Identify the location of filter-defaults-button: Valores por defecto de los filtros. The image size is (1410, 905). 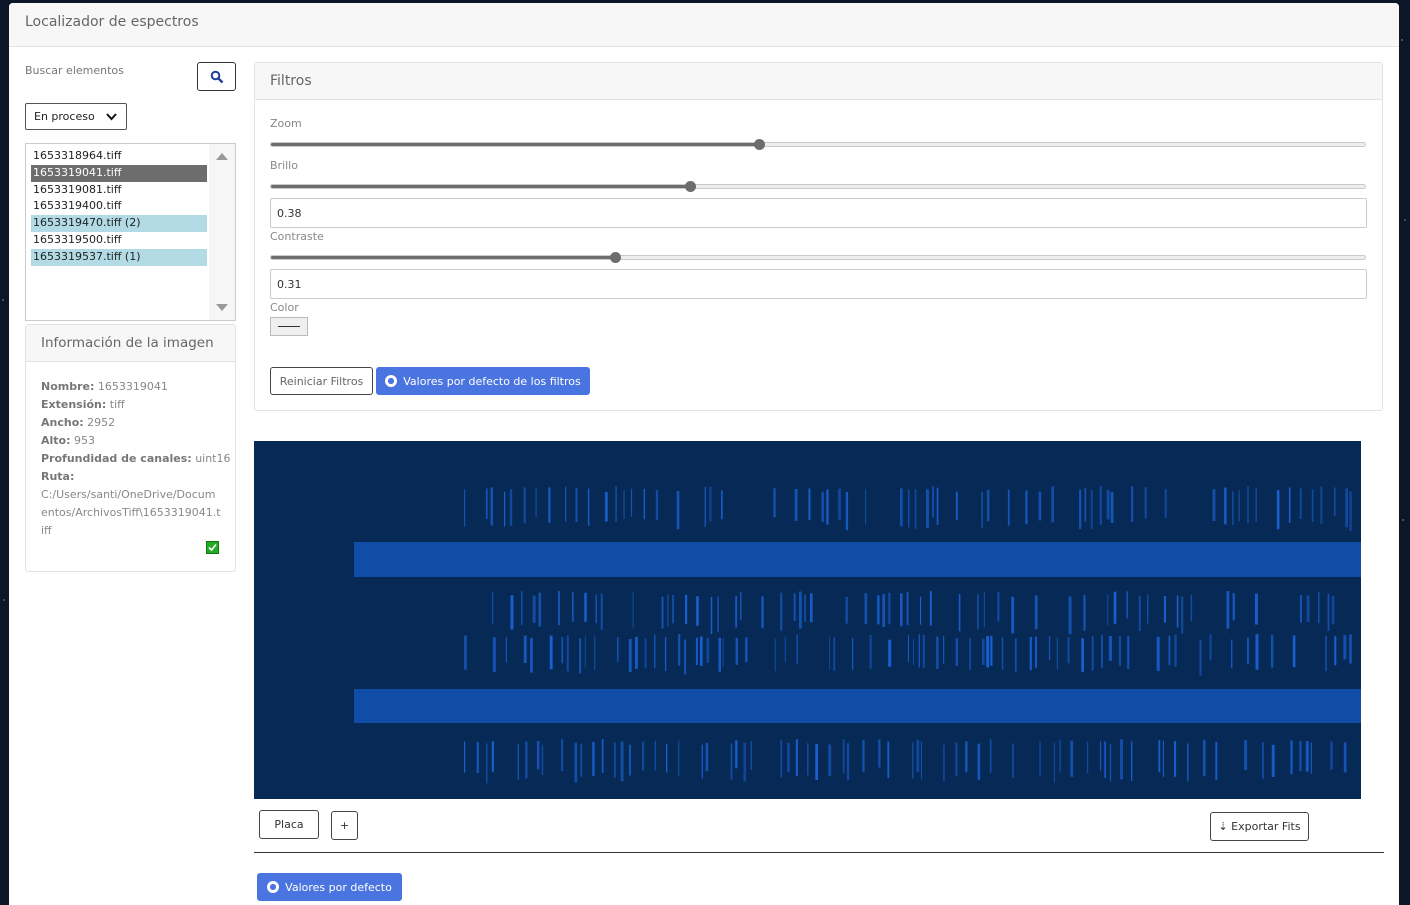
(483, 381).